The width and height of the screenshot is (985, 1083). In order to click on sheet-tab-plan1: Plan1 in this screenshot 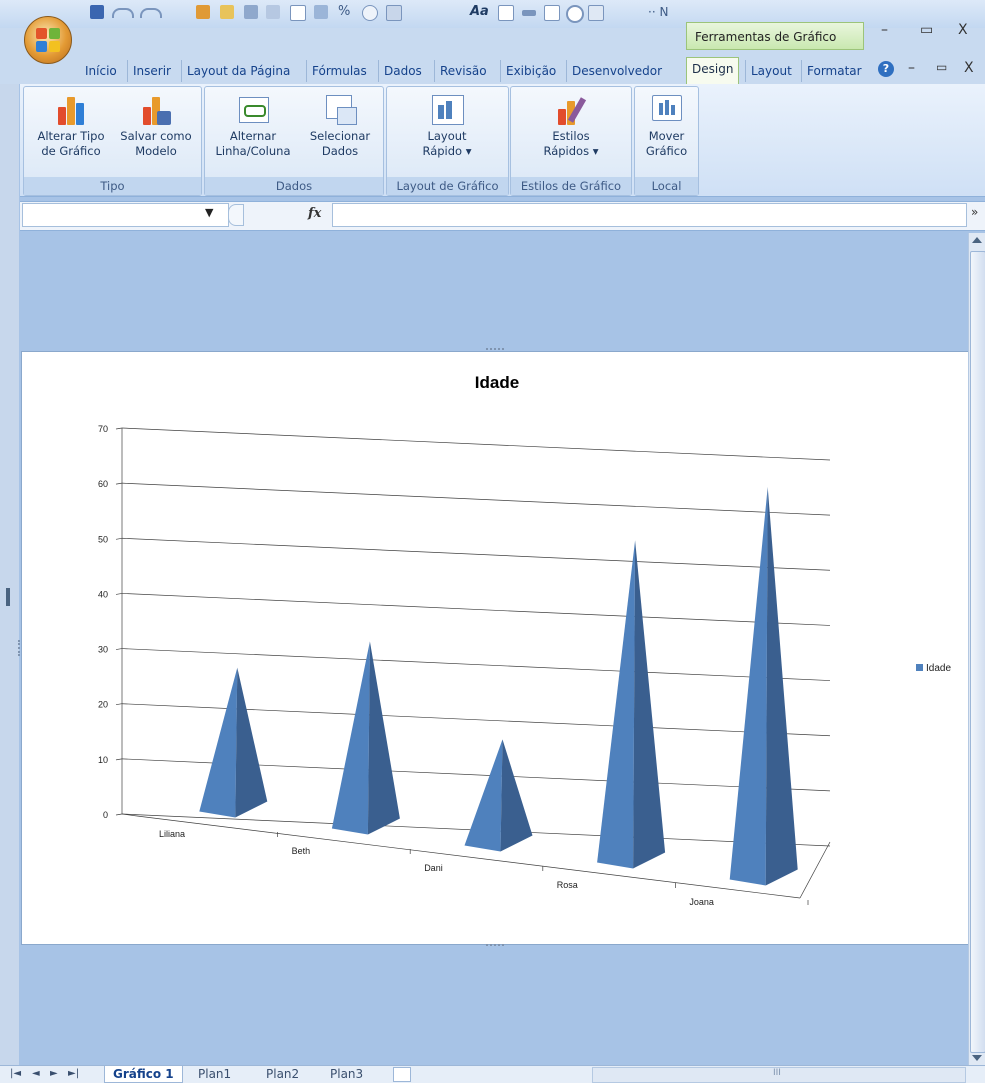, I will do `click(214, 1074)`.